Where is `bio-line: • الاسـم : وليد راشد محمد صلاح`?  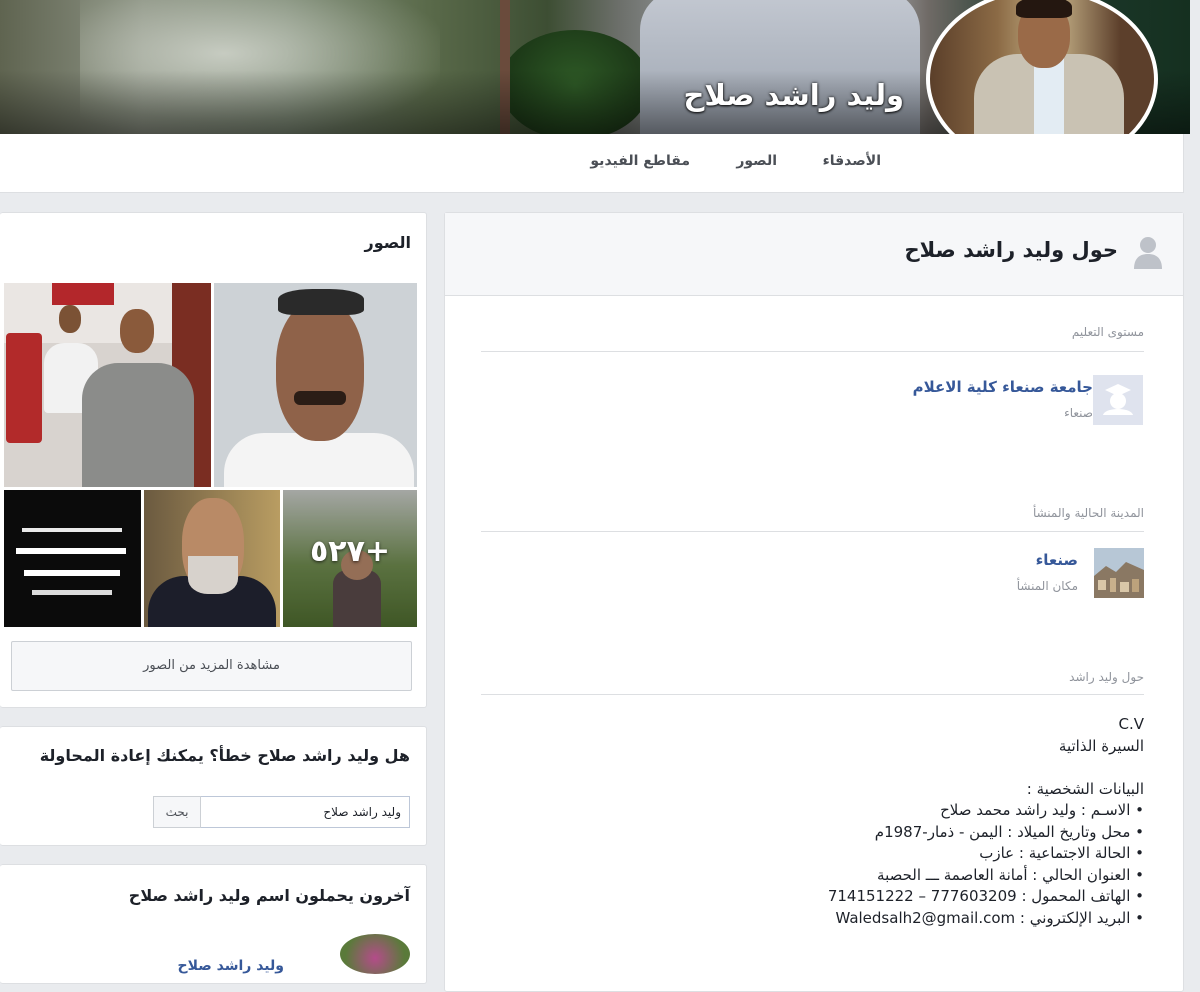
bio-line: • الاسـم : وليد راشد محمد صلاح is located at coordinates (1042, 810).